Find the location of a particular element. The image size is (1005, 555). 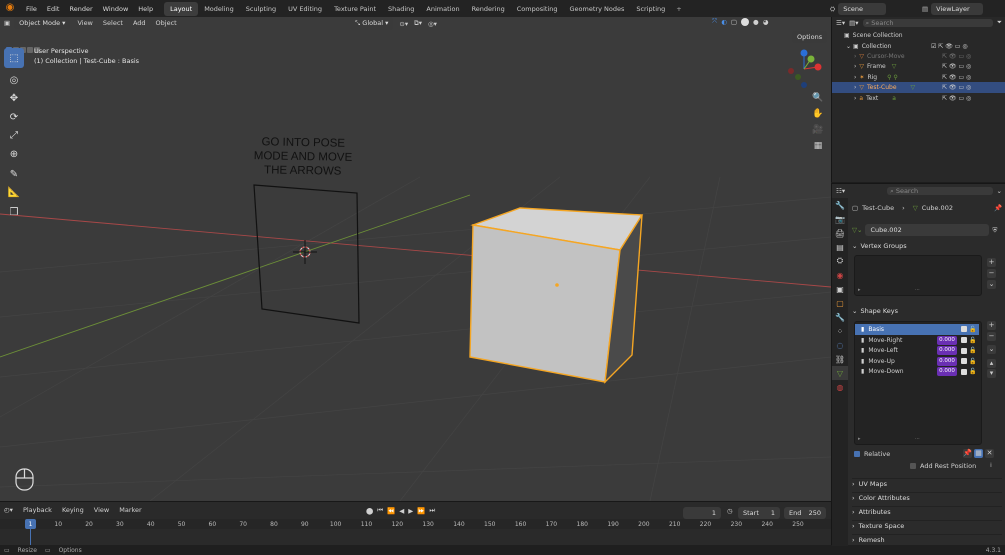

add-shape-key-icon: + is located at coordinates (991, 325).